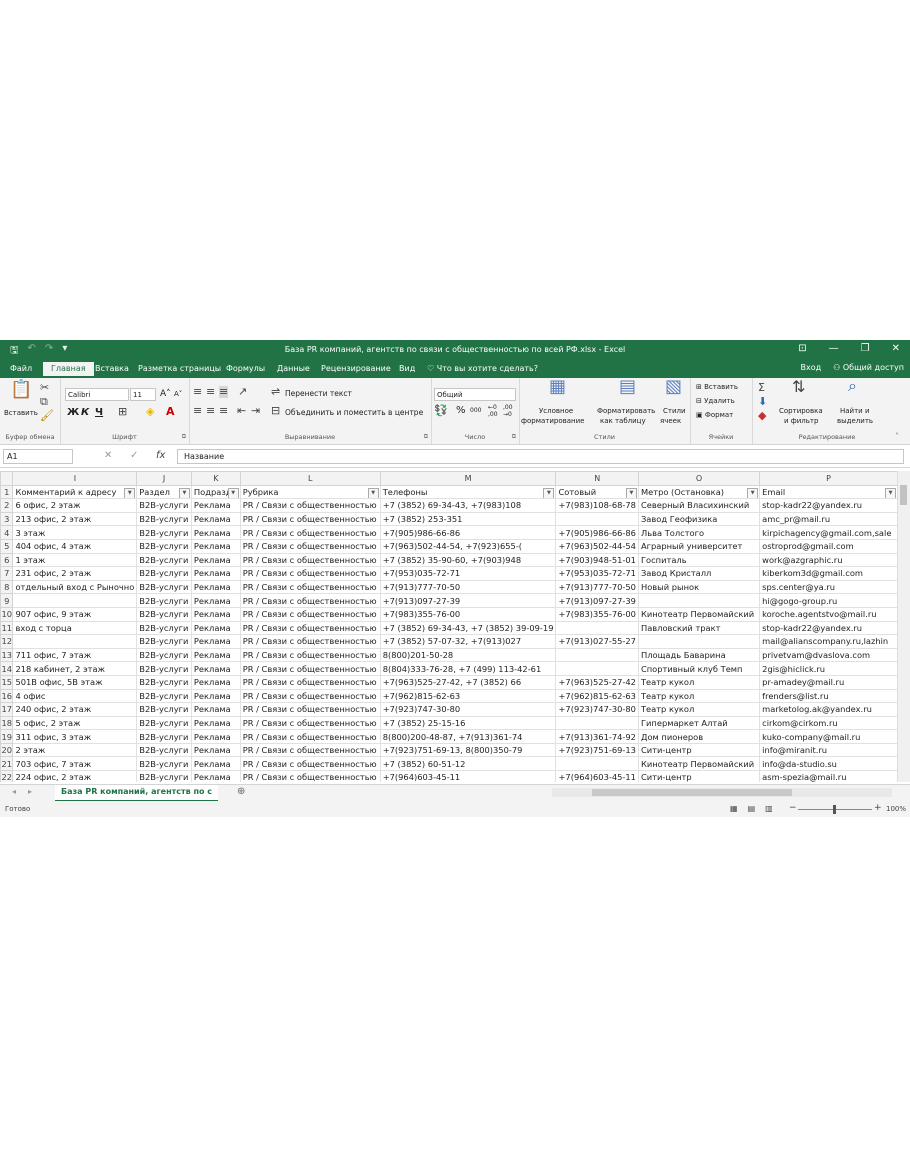 The image size is (910, 1155). I want to click on row-header: 11, so click(7, 628).